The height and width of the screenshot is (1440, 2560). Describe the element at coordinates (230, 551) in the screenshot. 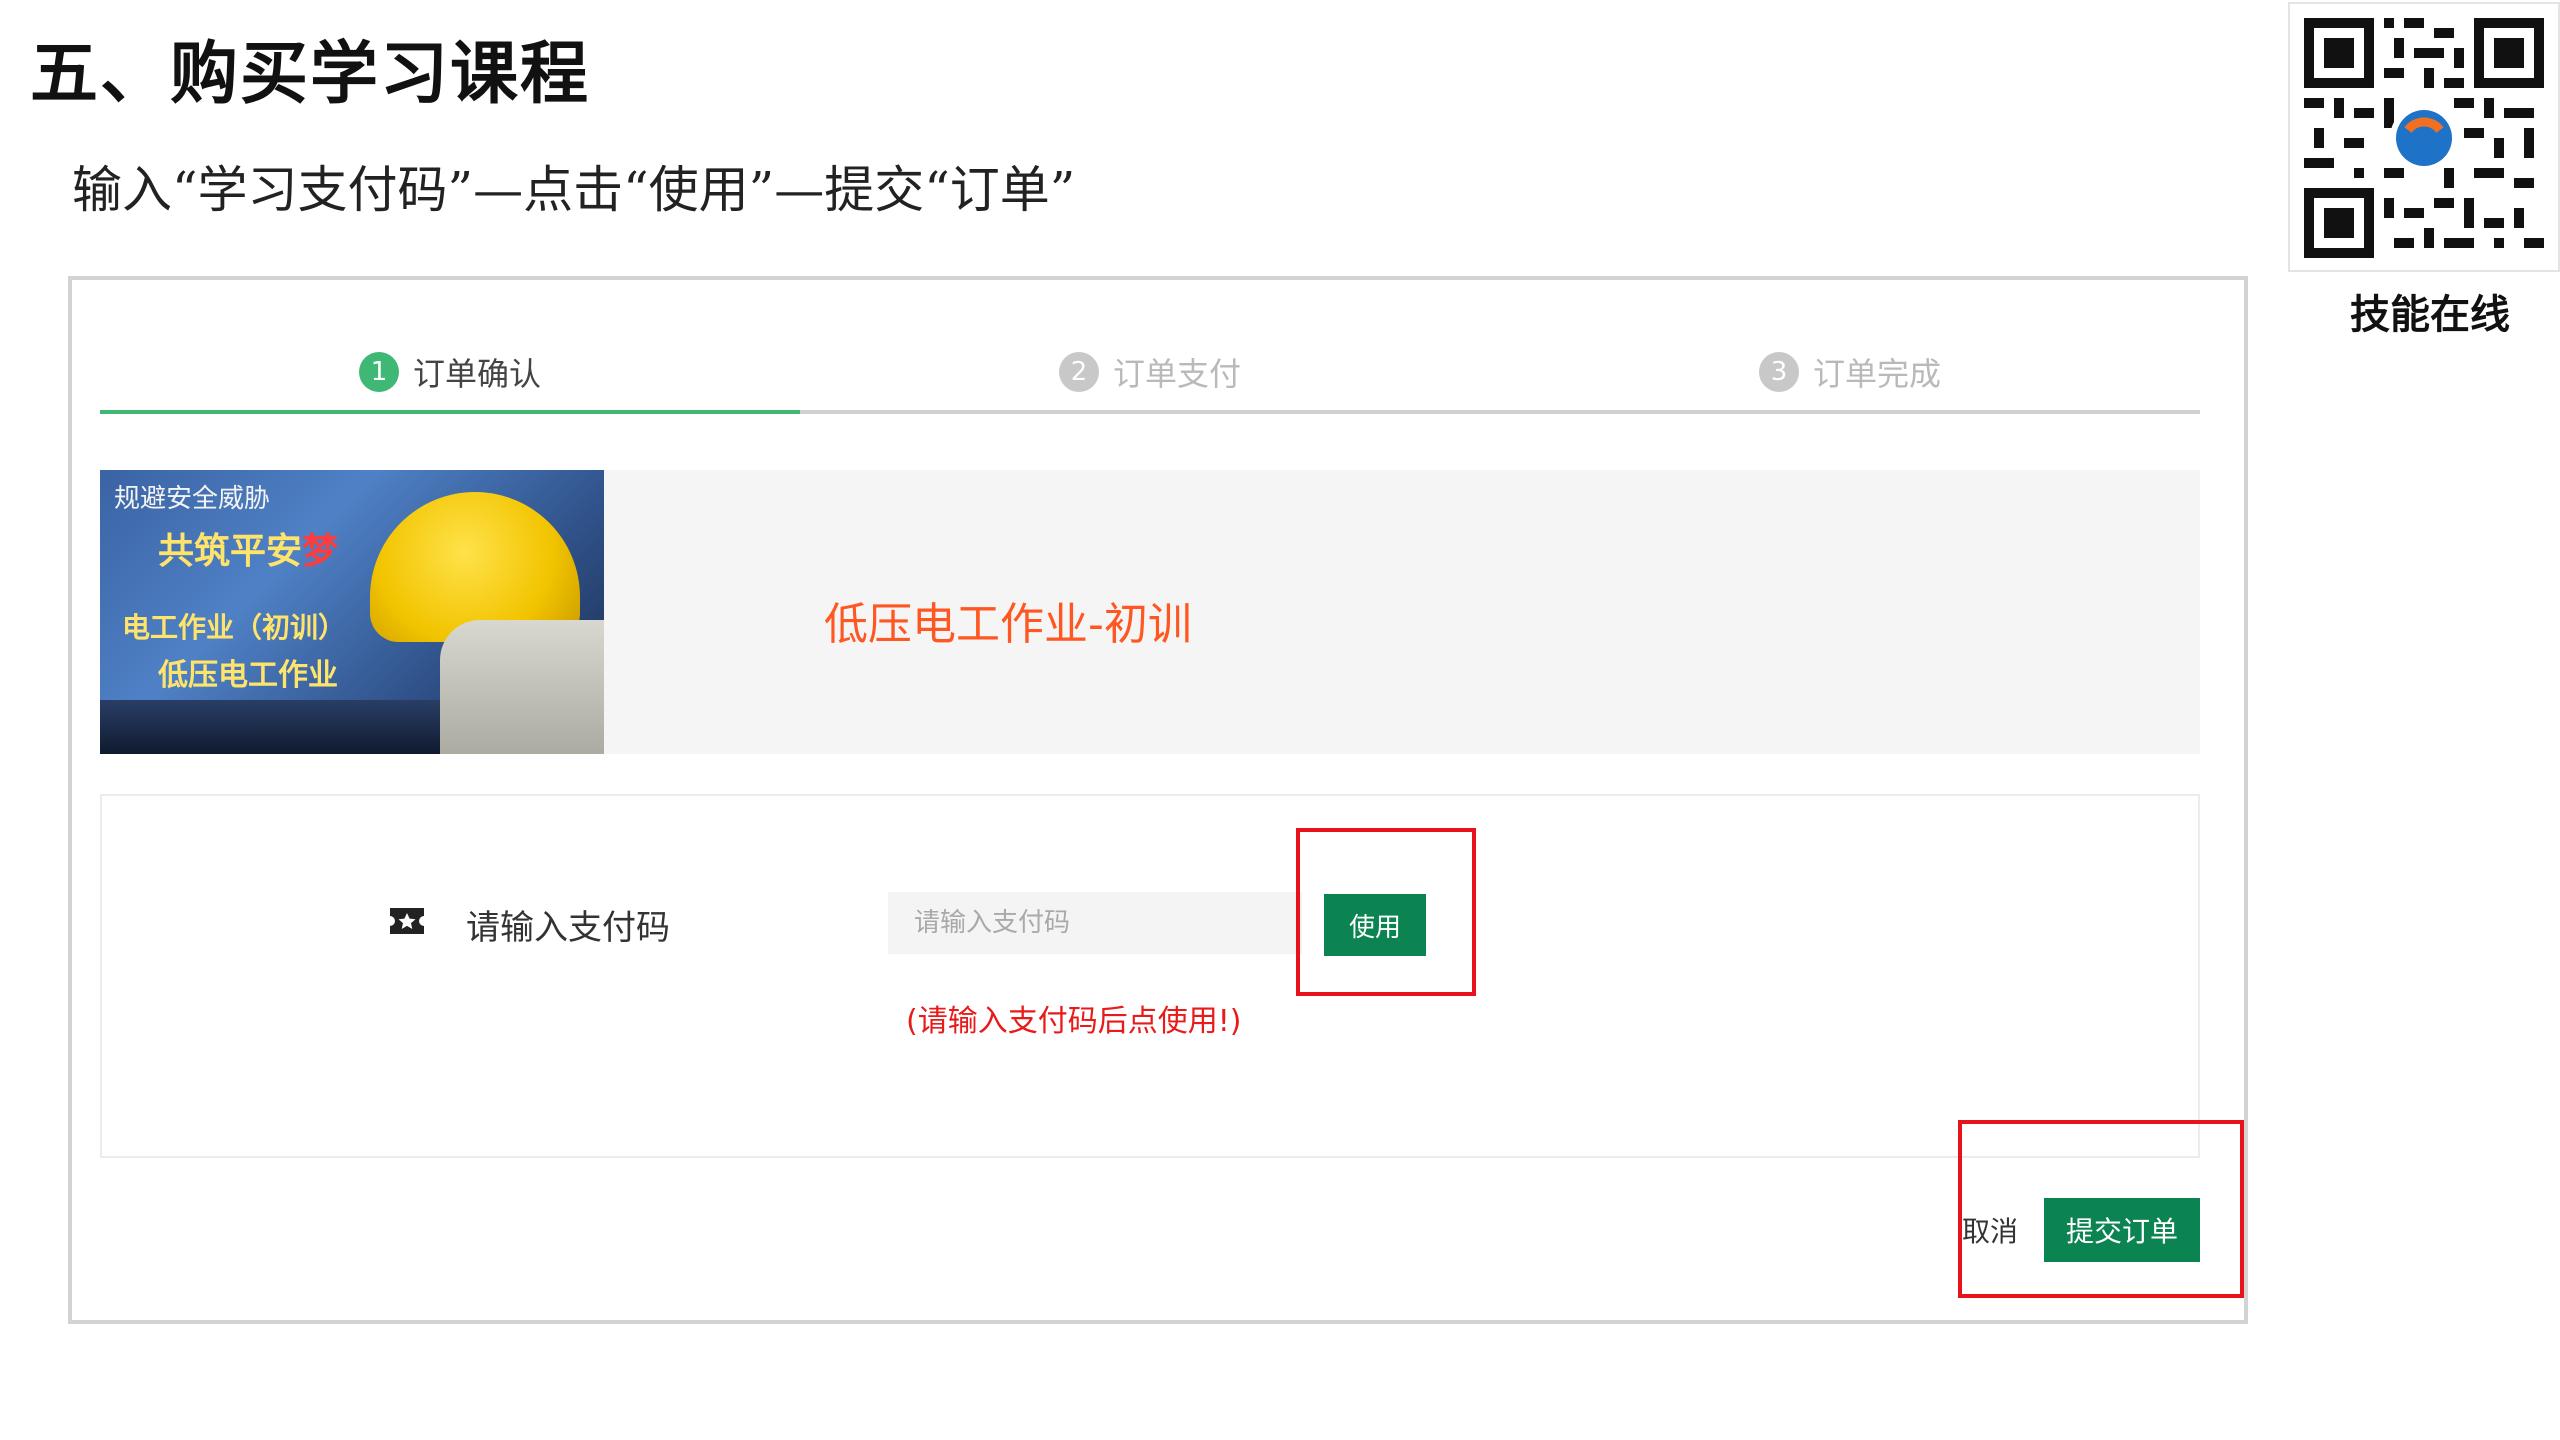

I see `thumbnail-text-2a: 共筑平安` at that location.